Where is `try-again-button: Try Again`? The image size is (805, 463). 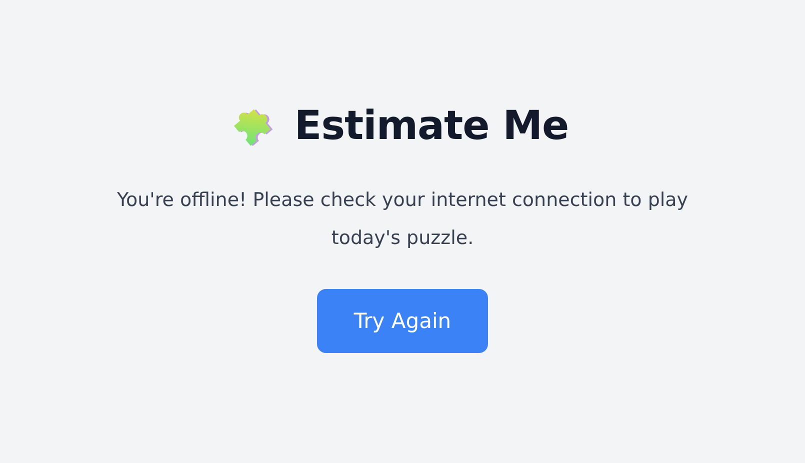
try-again-button: Try Again is located at coordinates (402, 321).